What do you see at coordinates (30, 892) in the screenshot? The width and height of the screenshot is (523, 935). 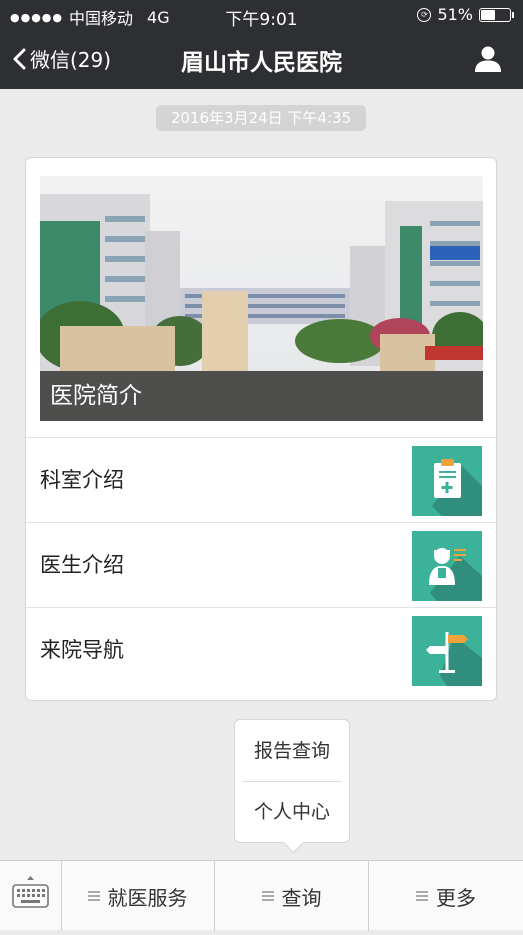 I see `keyboard-icon` at bounding box center [30, 892].